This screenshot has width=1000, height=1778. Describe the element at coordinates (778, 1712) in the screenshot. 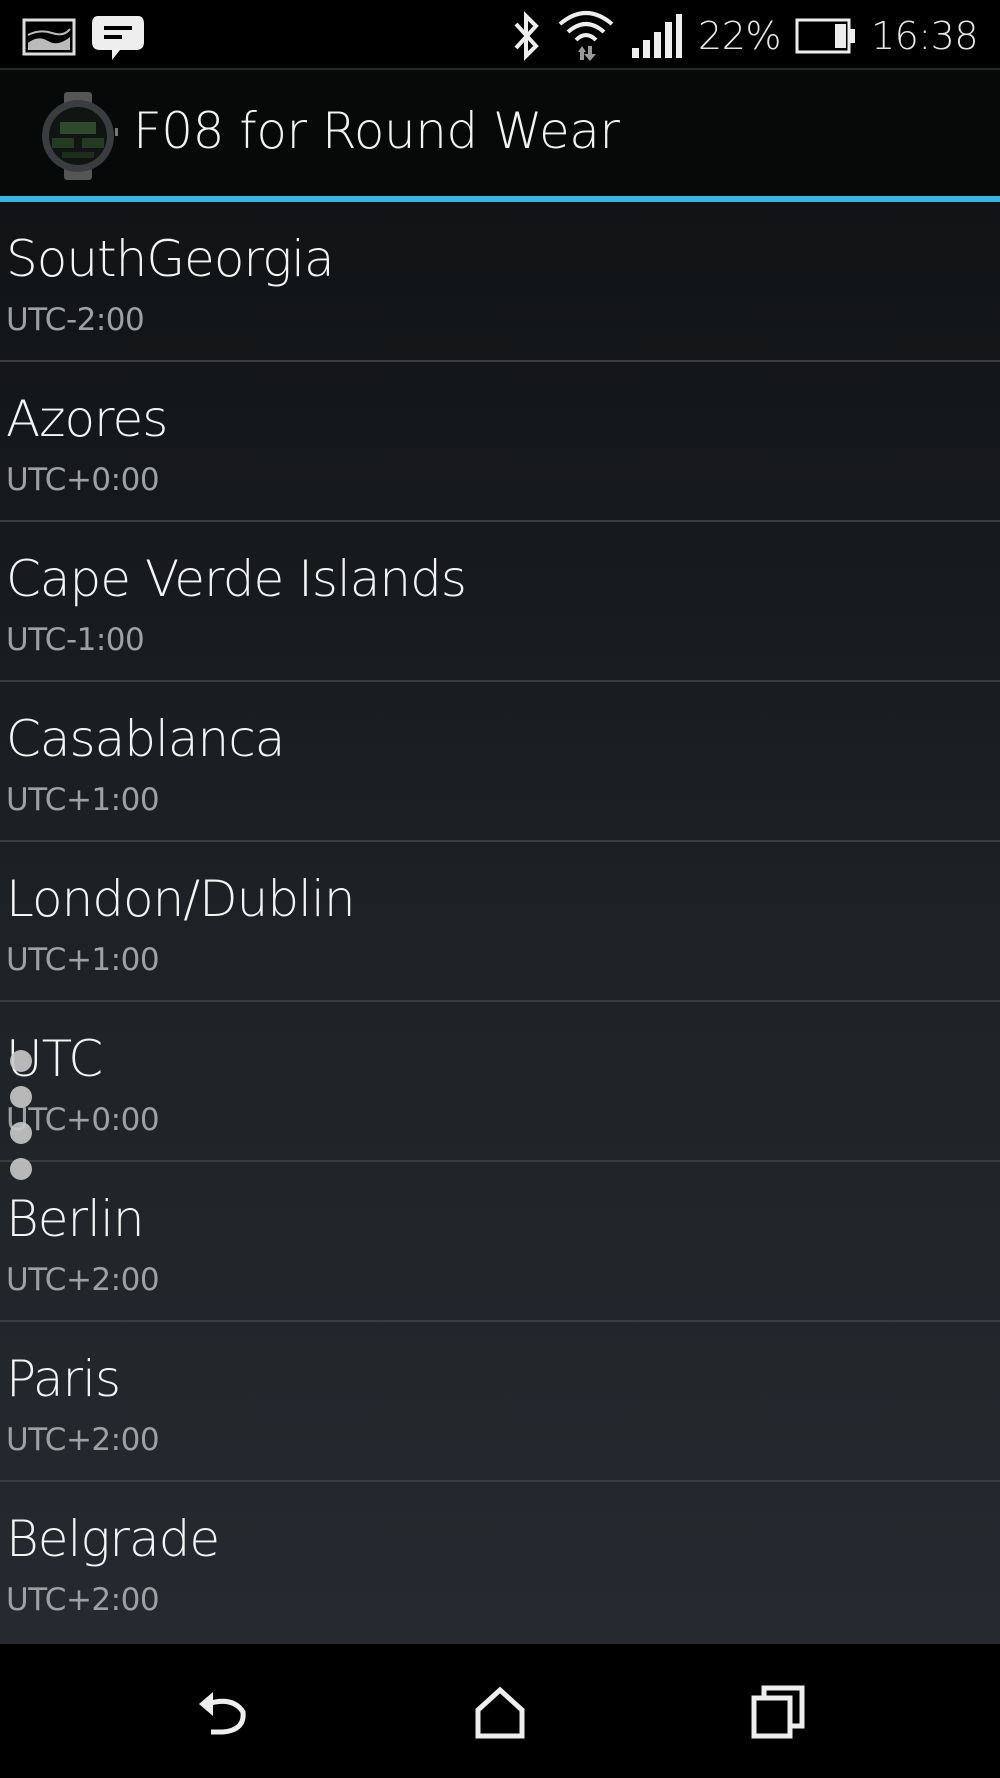

I see `recent-apps-icon` at that location.